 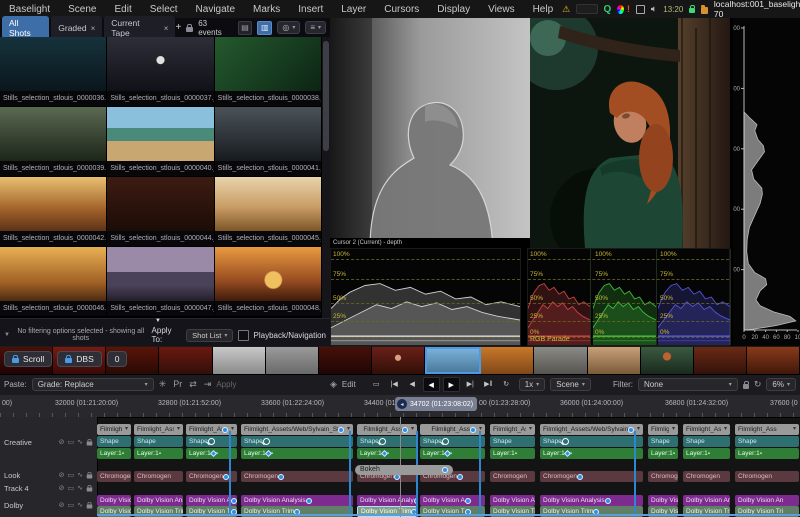 I want to click on filter-icon: ▼, so click(x=7, y=335).